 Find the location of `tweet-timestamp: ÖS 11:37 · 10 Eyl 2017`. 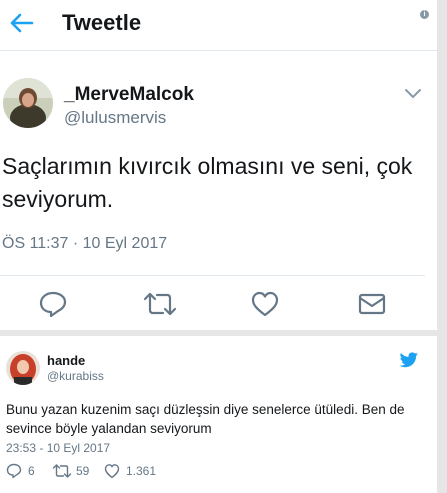

tweet-timestamp: ÖS 11:37 · 10 Eyl 2017 is located at coordinates (84, 244).